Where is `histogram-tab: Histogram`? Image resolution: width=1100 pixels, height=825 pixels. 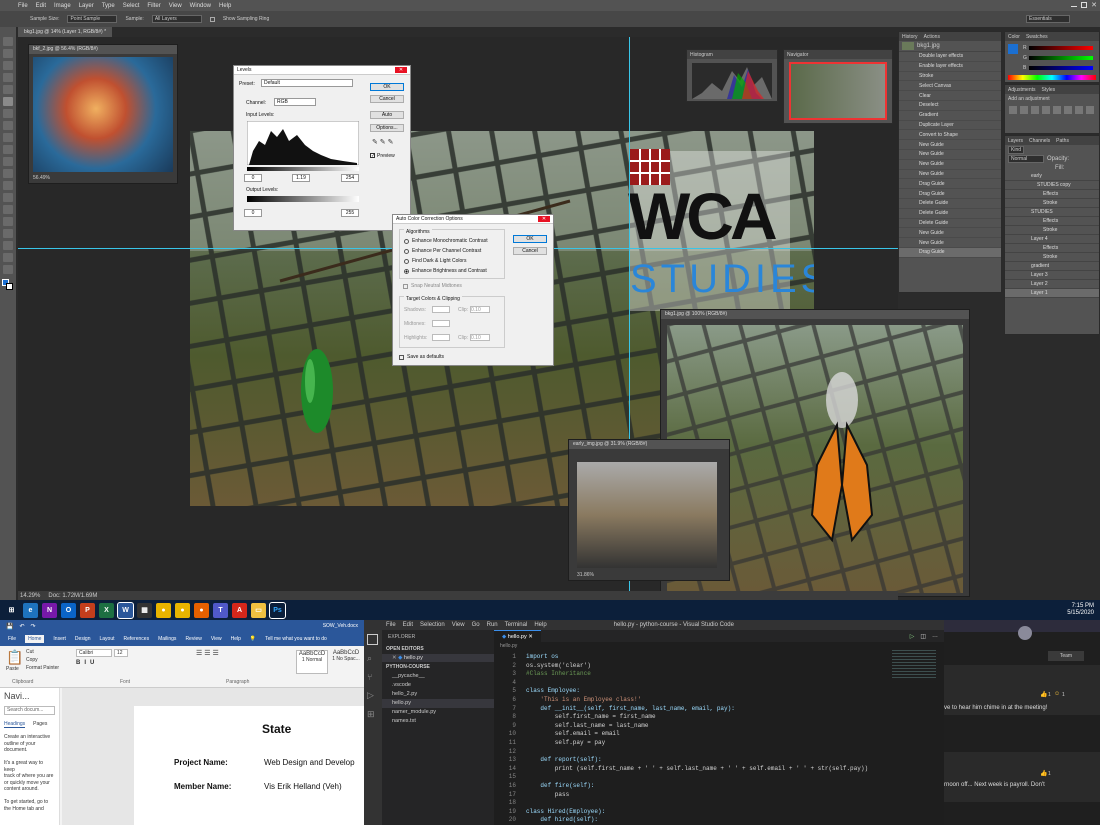
histogram-tab: Histogram is located at coordinates (701, 55).